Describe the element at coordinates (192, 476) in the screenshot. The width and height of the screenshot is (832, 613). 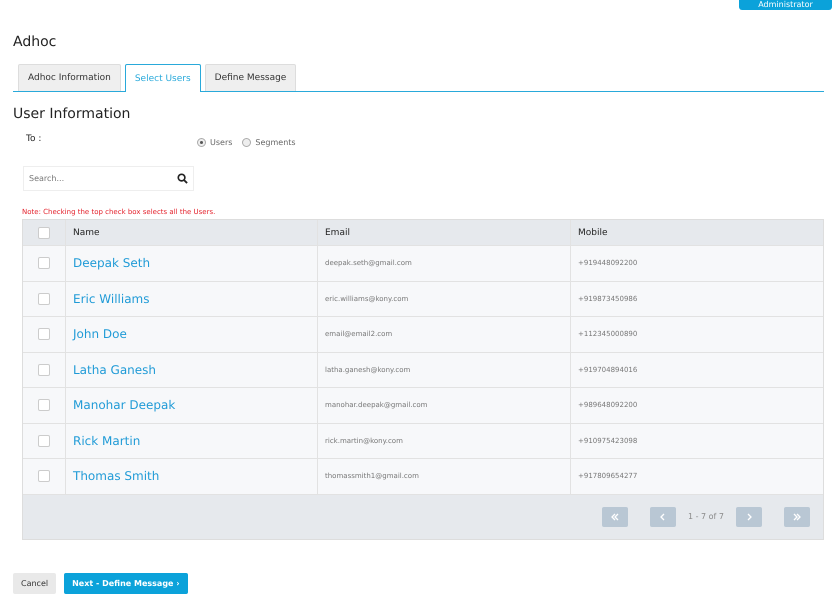
I see `user-name-link: Thomas Smith` at that location.